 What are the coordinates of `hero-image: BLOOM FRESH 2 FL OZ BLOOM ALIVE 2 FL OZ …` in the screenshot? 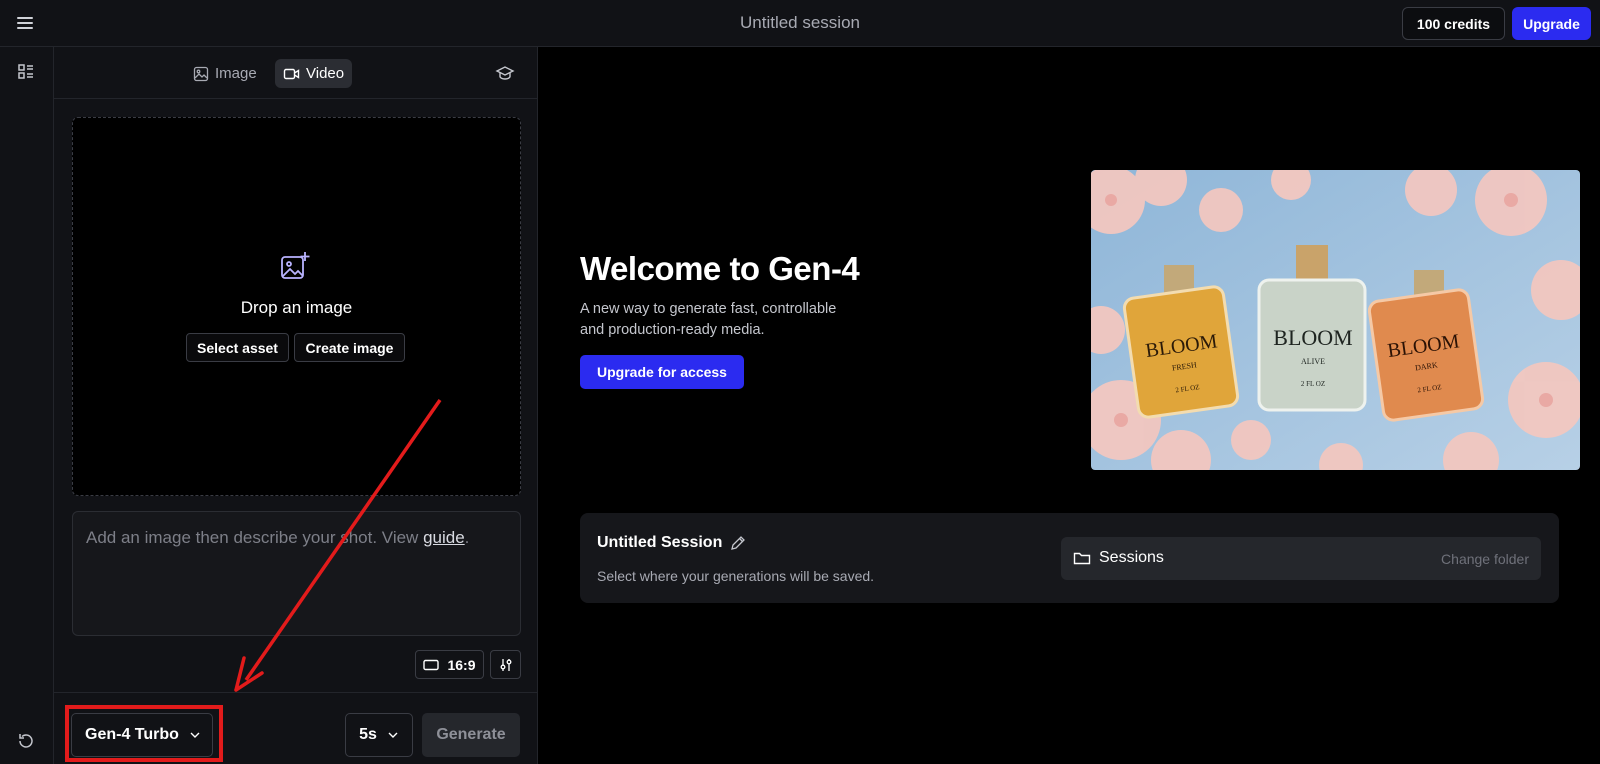 It's located at (1335, 320).